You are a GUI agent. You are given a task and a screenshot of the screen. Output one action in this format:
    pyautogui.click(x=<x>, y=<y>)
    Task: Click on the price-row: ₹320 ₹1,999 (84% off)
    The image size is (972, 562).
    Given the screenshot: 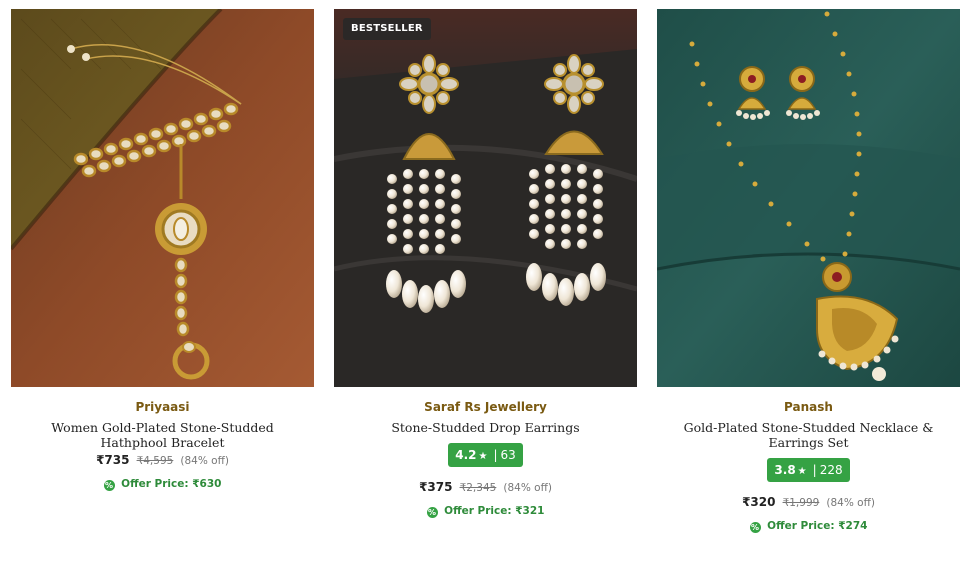 What is the action you would take?
    pyautogui.click(x=808, y=502)
    